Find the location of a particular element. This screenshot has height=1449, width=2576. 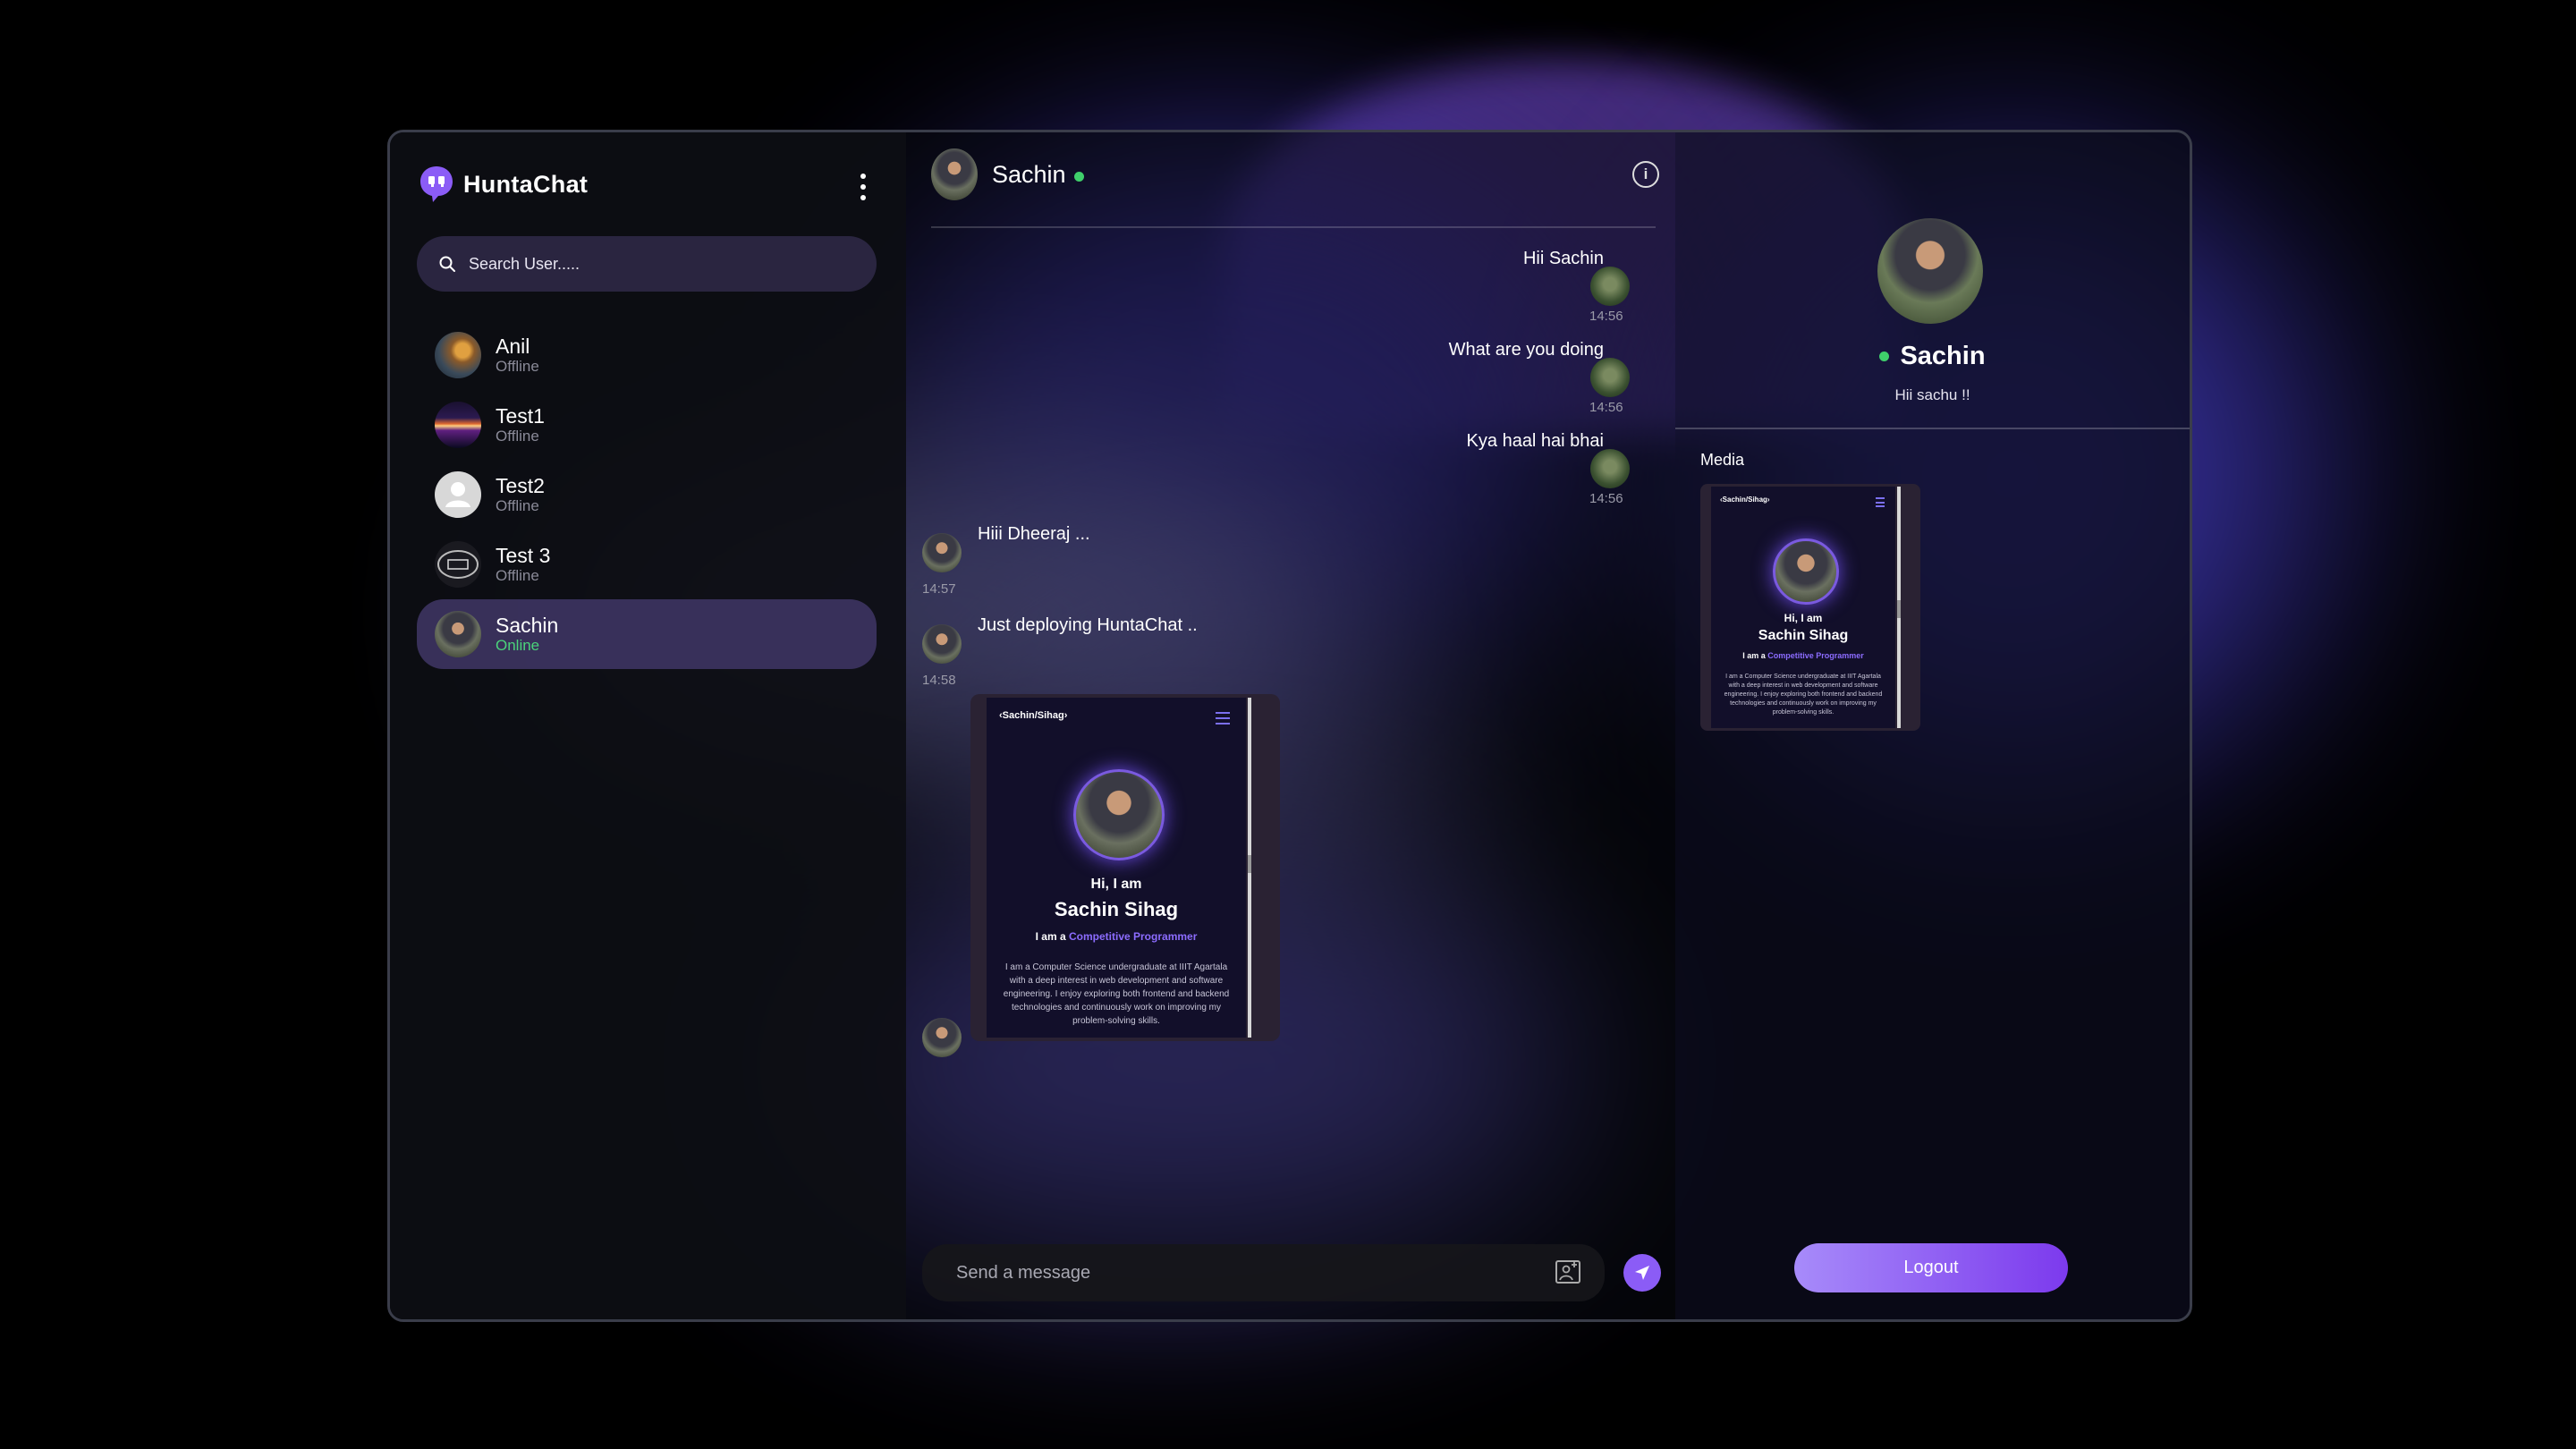

profile-bio: Hii sachu !! is located at coordinates (1932, 394).